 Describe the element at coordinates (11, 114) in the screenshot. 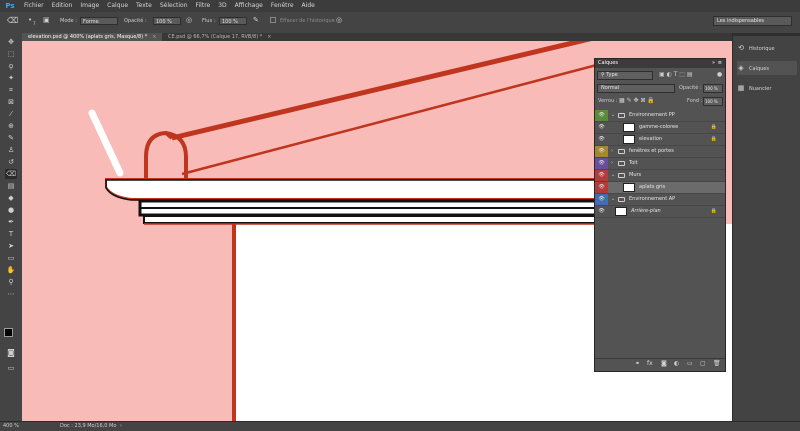

I see `eyedropper-tool-icon: ⁄` at that location.